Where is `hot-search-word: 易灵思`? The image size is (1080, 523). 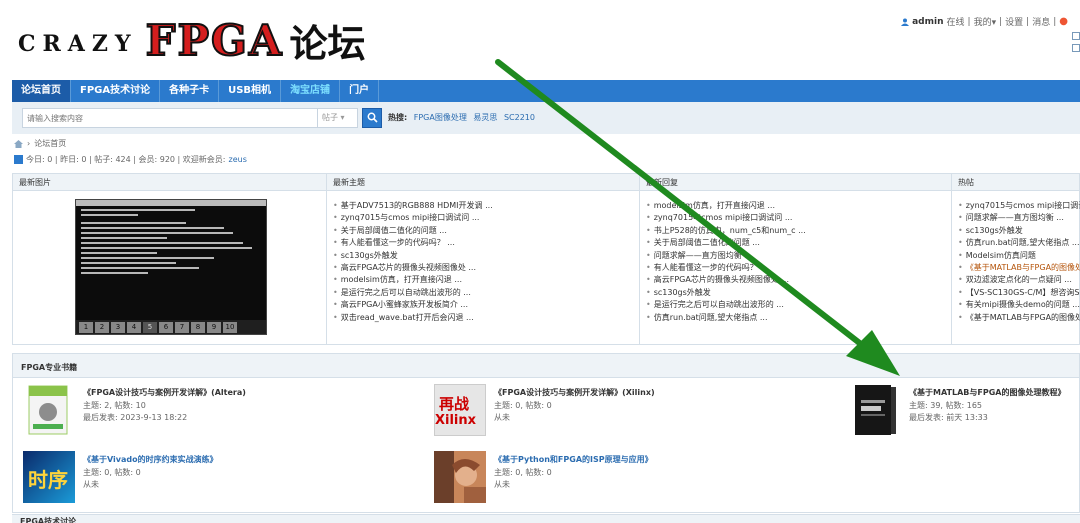
hot-search-word: 易灵思 is located at coordinates (485, 117).